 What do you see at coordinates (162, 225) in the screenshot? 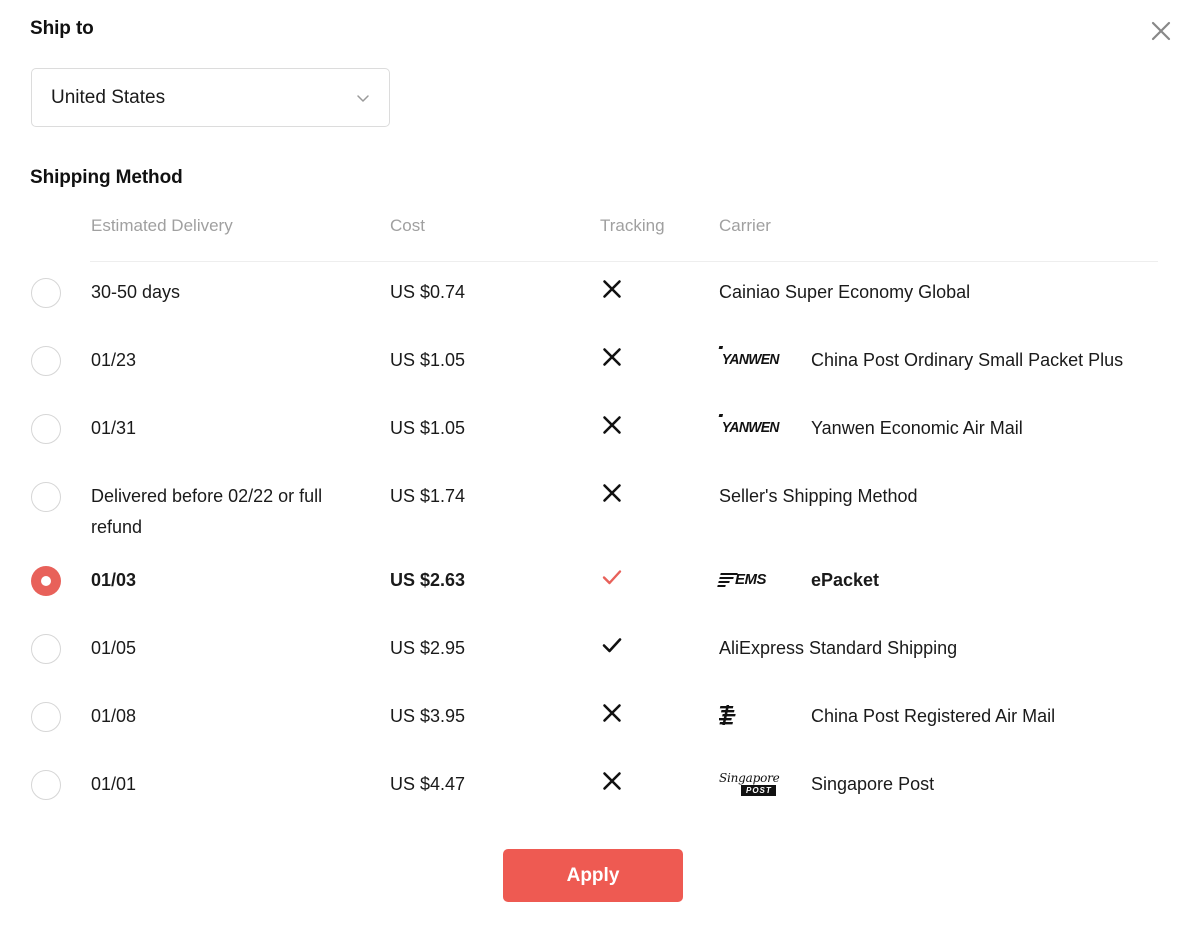
I see `column-header-delivery: Estimated Delivery` at bounding box center [162, 225].